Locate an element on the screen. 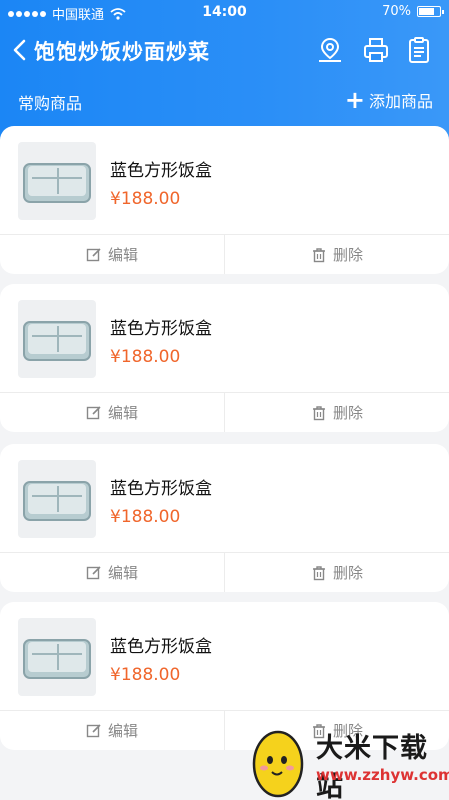 The image size is (449, 800). section-title: 常购商品 is located at coordinates (50, 103).